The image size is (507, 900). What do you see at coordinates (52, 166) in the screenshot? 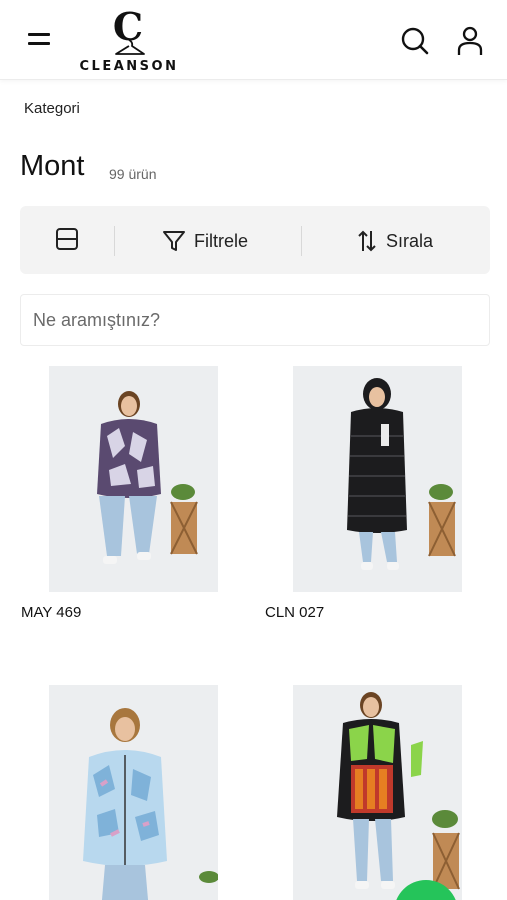
I see `page-title: Mont` at bounding box center [52, 166].